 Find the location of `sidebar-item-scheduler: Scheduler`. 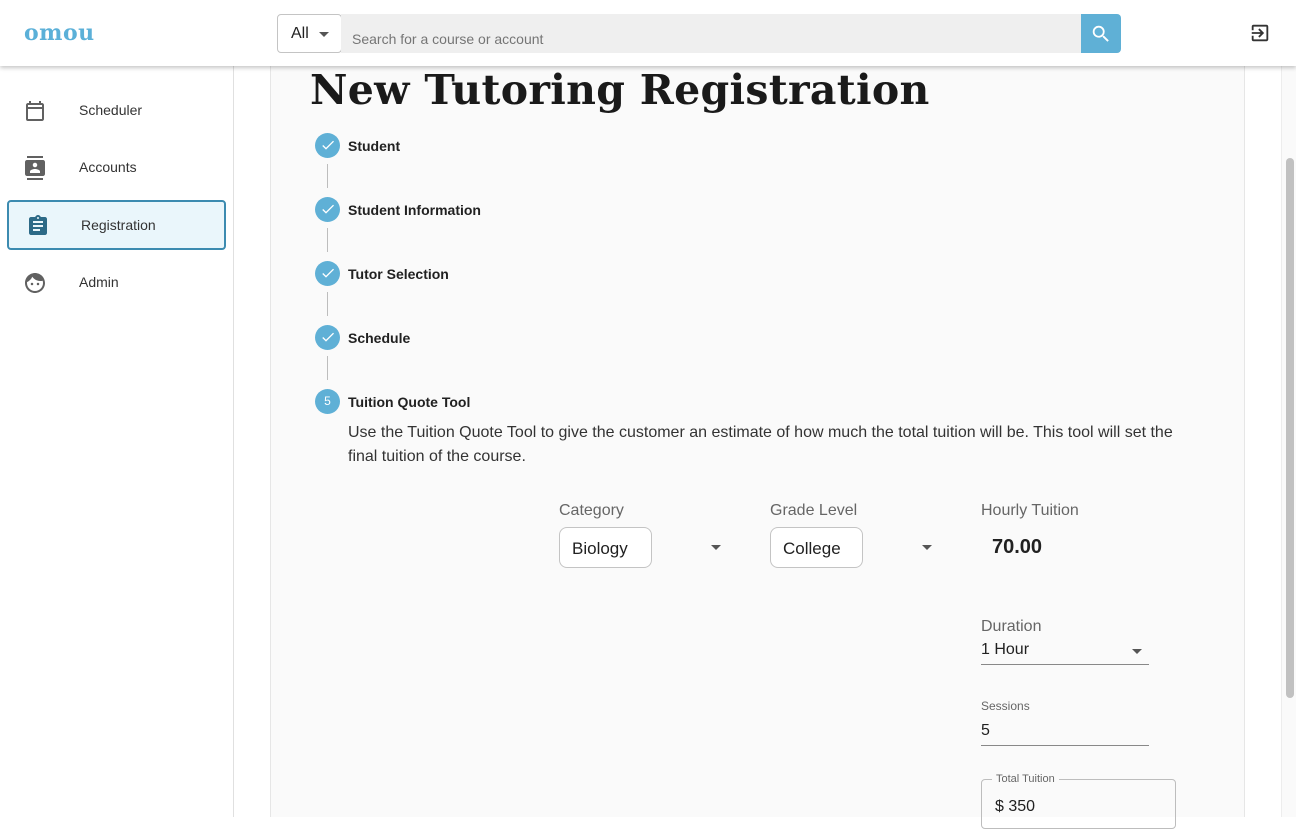

sidebar-item-scheduler: Scheduler is located at coordinates (116, 110).